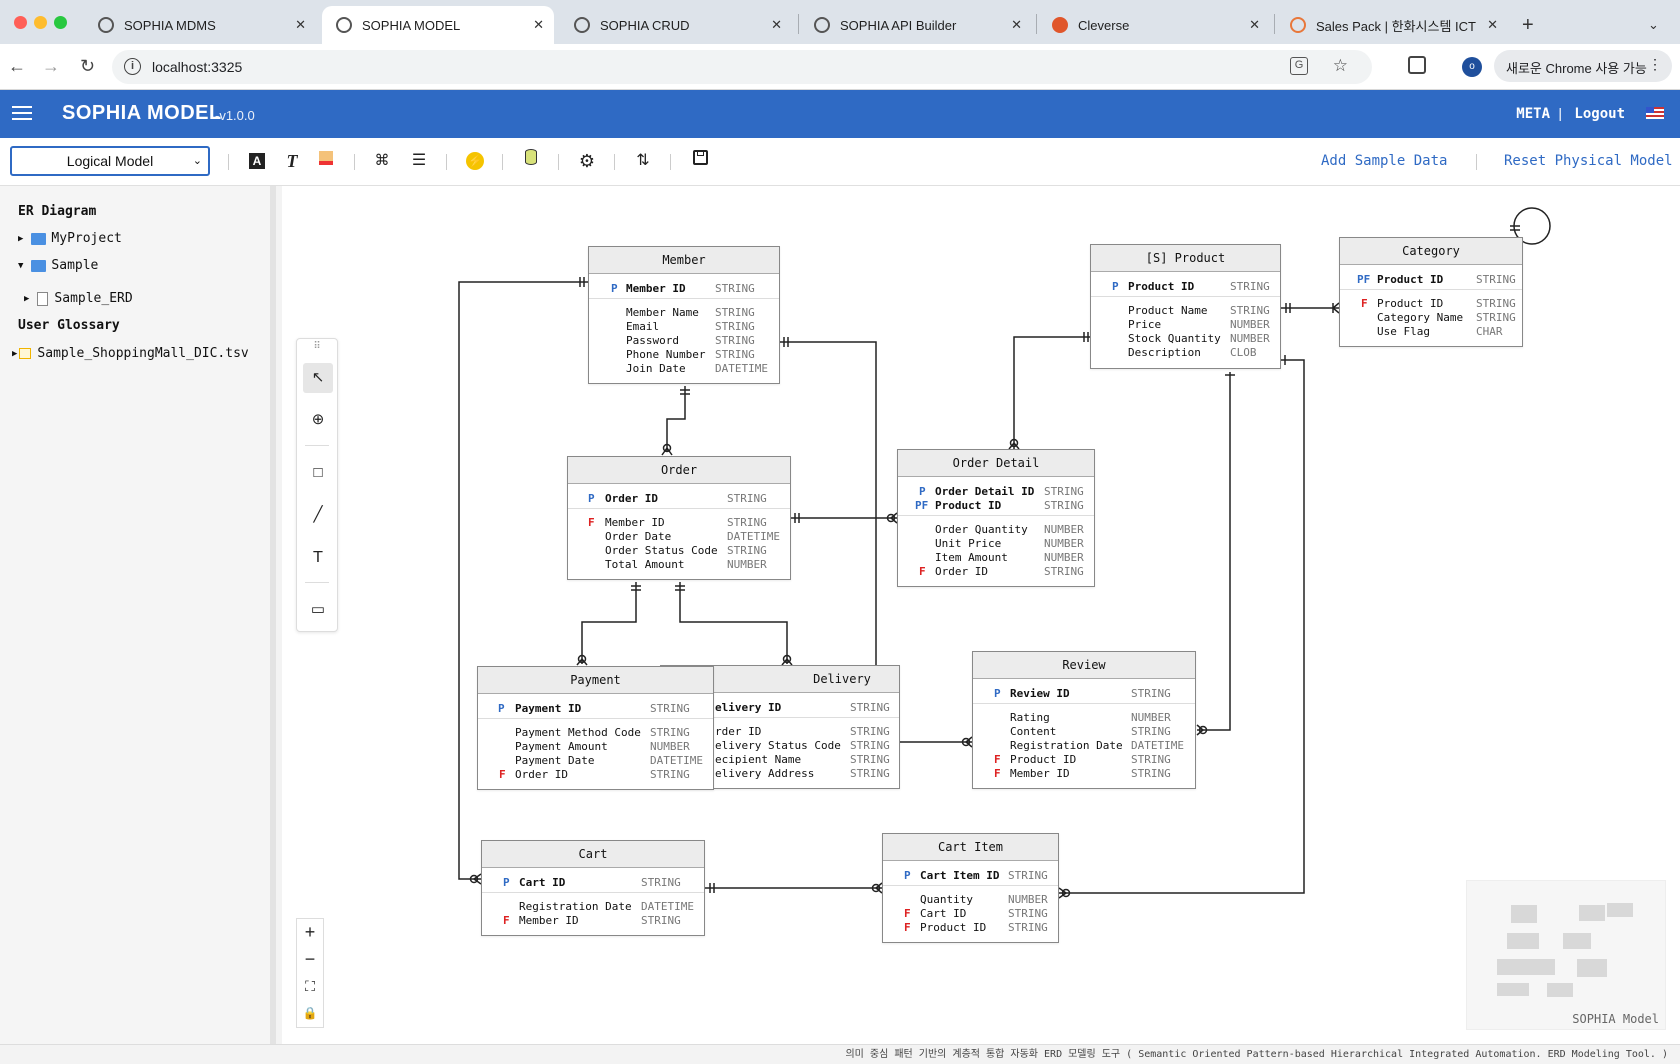 The height and width of the screenshot is (1064, 1680). Describe the element at coordinates (1655, 25) in the screenshot. I see `tab-search-chevron-icon: ⌄` at that location.